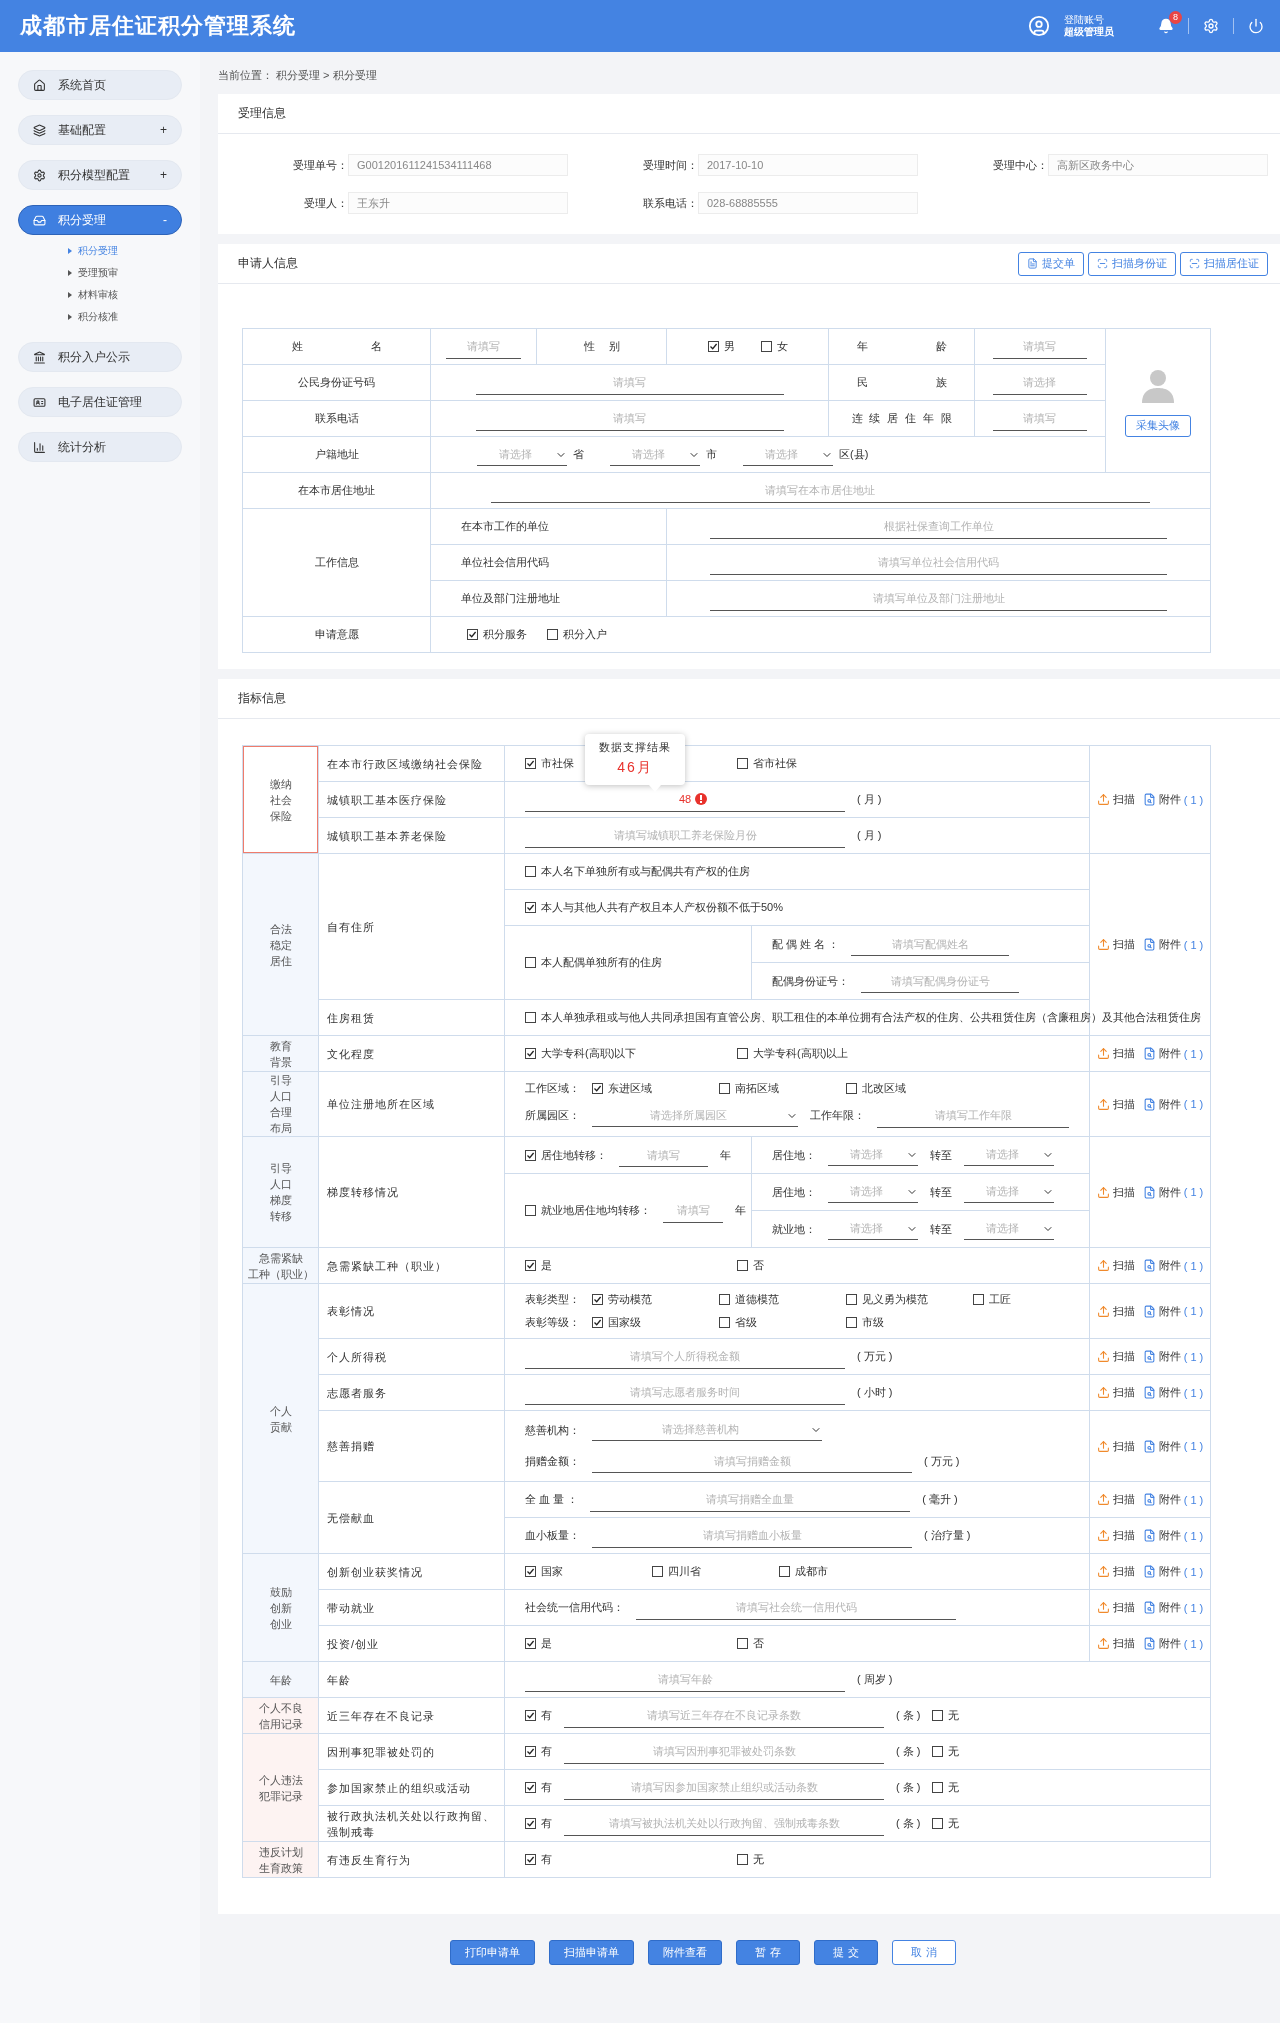  What do you see at coordinates (552, 1461) in the screenshot?
I see `field-label: 捐赠金额：` at bounding box center [552, 1461].